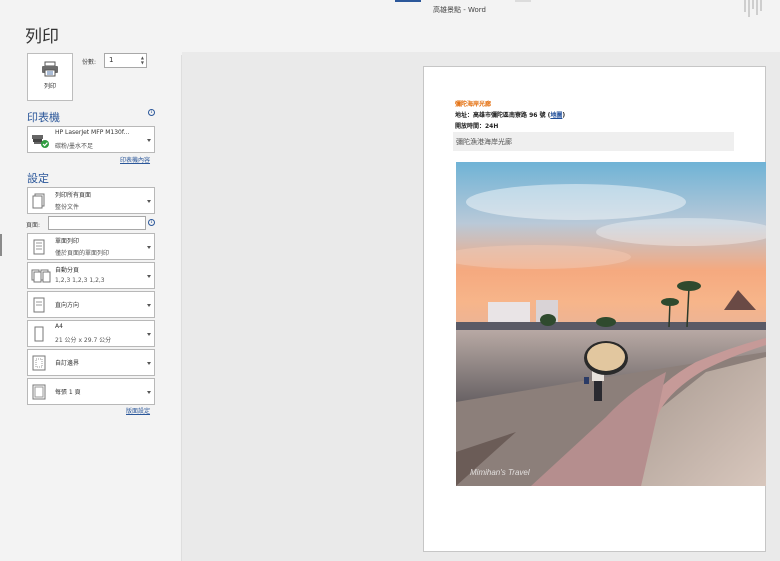 The height and width of the screenshot is (561, 780). Describe the element at coordinates (459, 10) in the screenshot. I see `window-title: 高雄景點 - Word` at that location.